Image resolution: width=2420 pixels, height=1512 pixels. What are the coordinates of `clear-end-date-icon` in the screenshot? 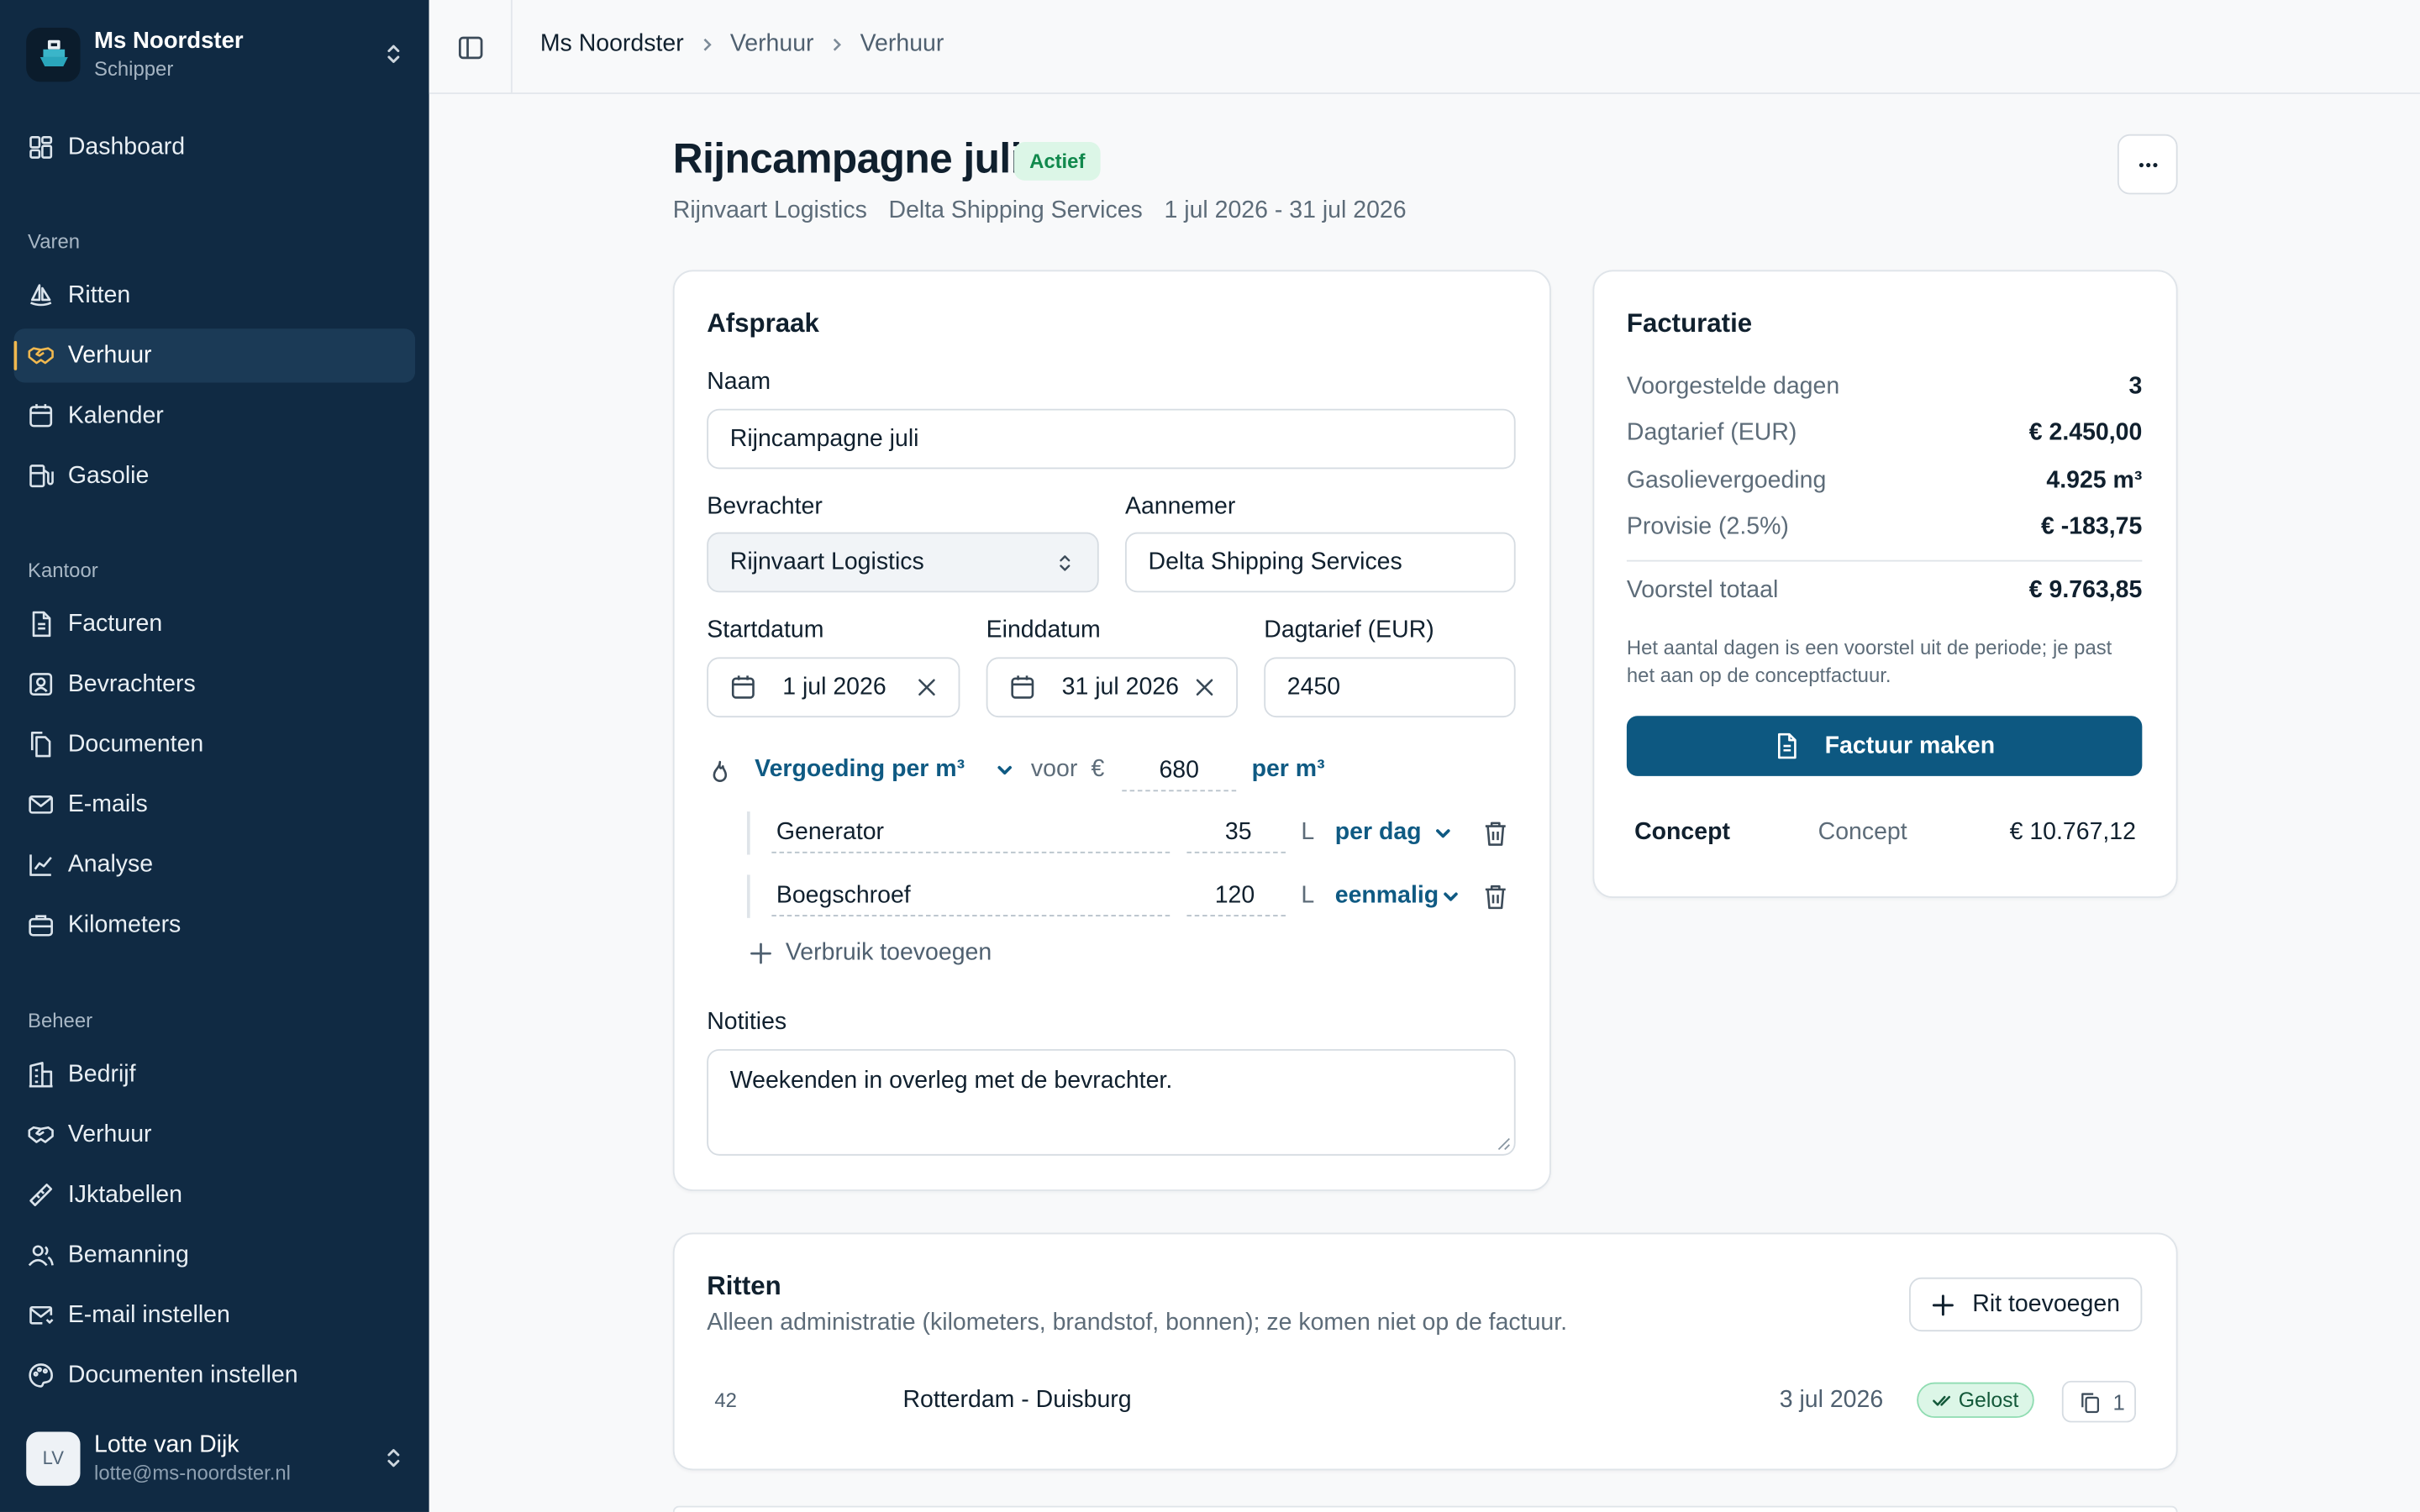 It's located at (1205, 687).